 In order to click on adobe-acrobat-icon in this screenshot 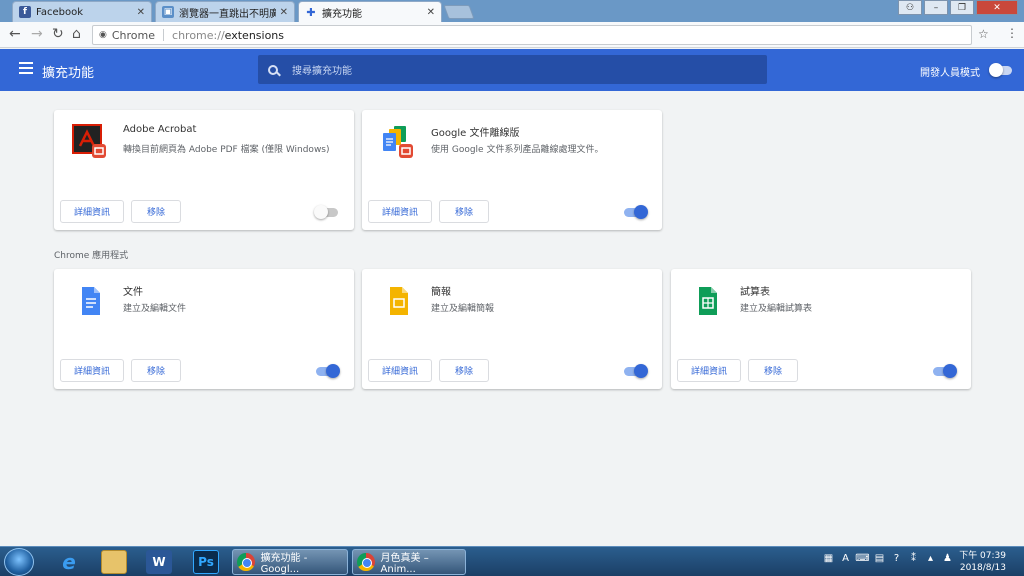, I will do `click(89, 141)`.